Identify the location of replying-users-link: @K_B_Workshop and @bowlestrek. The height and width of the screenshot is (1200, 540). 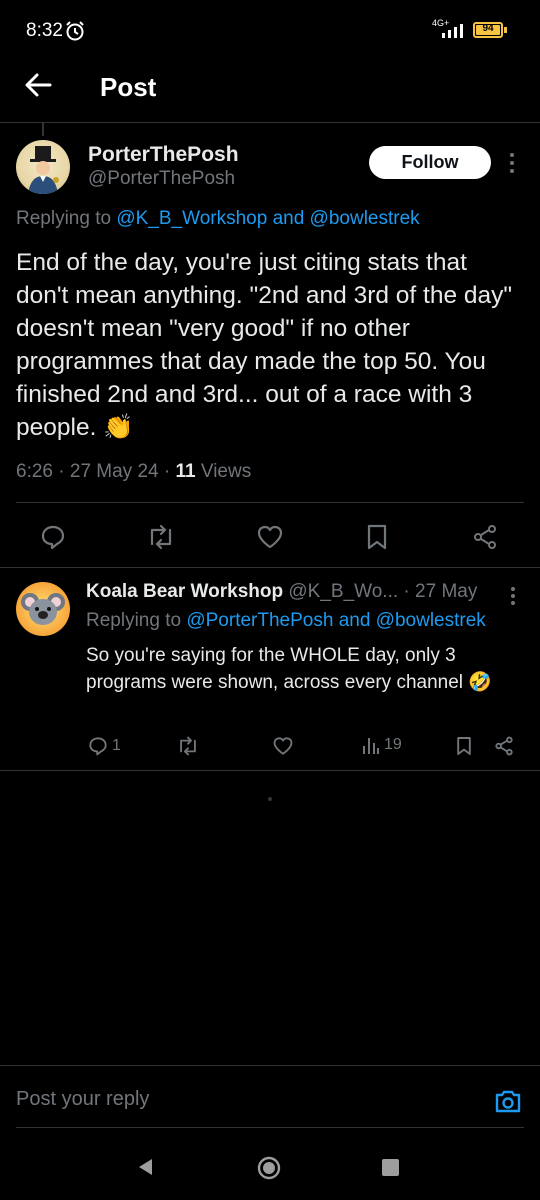
(267, 218).